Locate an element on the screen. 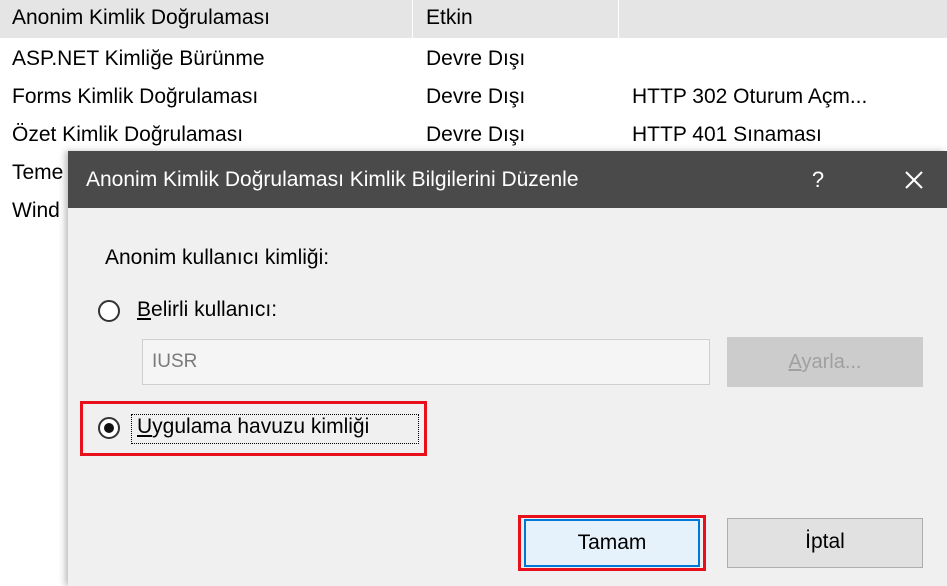 This screenshot has width=947, height=586. radio-selected-dot is located at coordinates (109, 428).